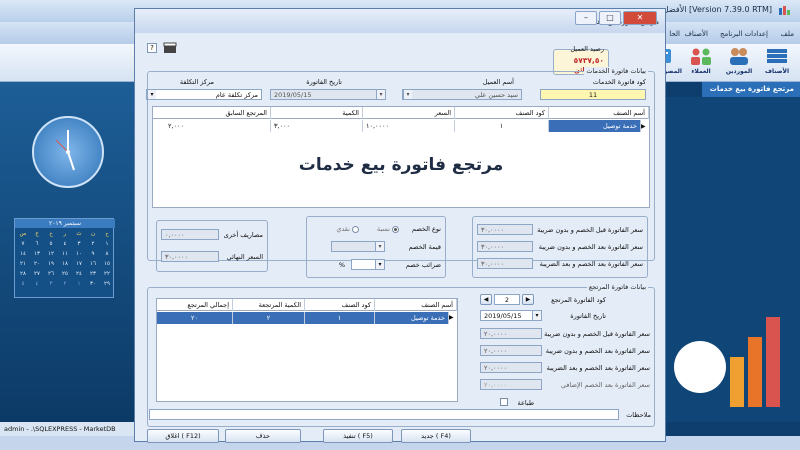  Describe the element at coordinates (93, 274) in the screenshot. I see `calendar-day: ٢٣` at that location.